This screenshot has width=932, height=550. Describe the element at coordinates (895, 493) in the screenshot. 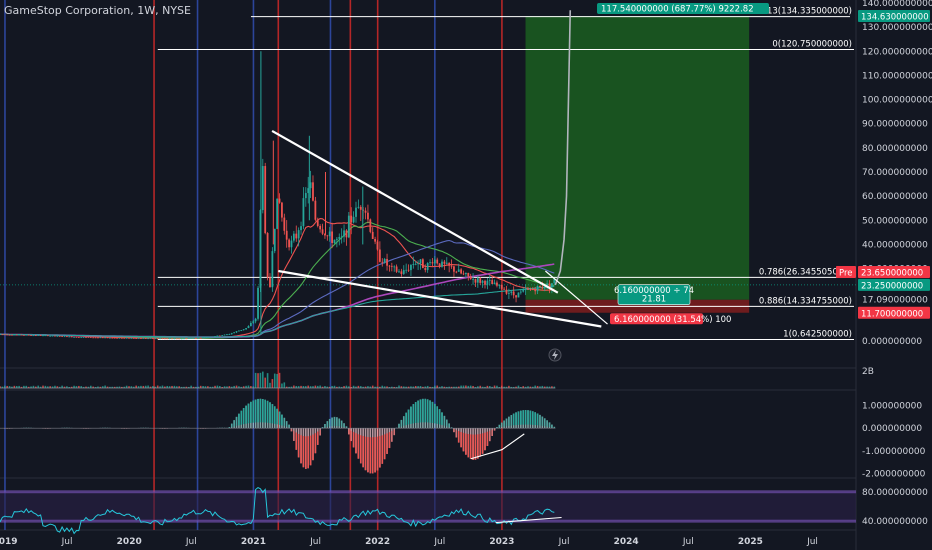

I see `rsi-axis-tick: 80.000000000` at that location.